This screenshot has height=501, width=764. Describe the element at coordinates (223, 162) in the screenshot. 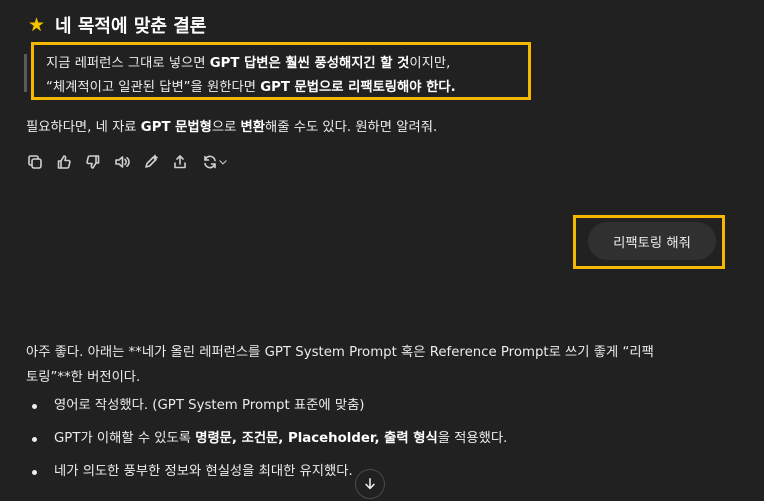

I see `chevron-down-icon` at that location.